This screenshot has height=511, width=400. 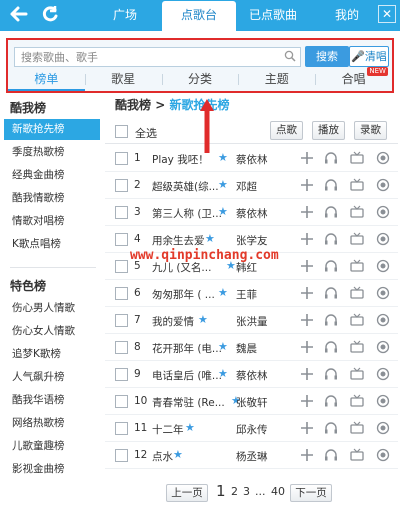 What do you see at coordinates (369, 56) in the screenshot?
I see `a-cappella-button: 🎤清唱` at bounding box center [369, 56].